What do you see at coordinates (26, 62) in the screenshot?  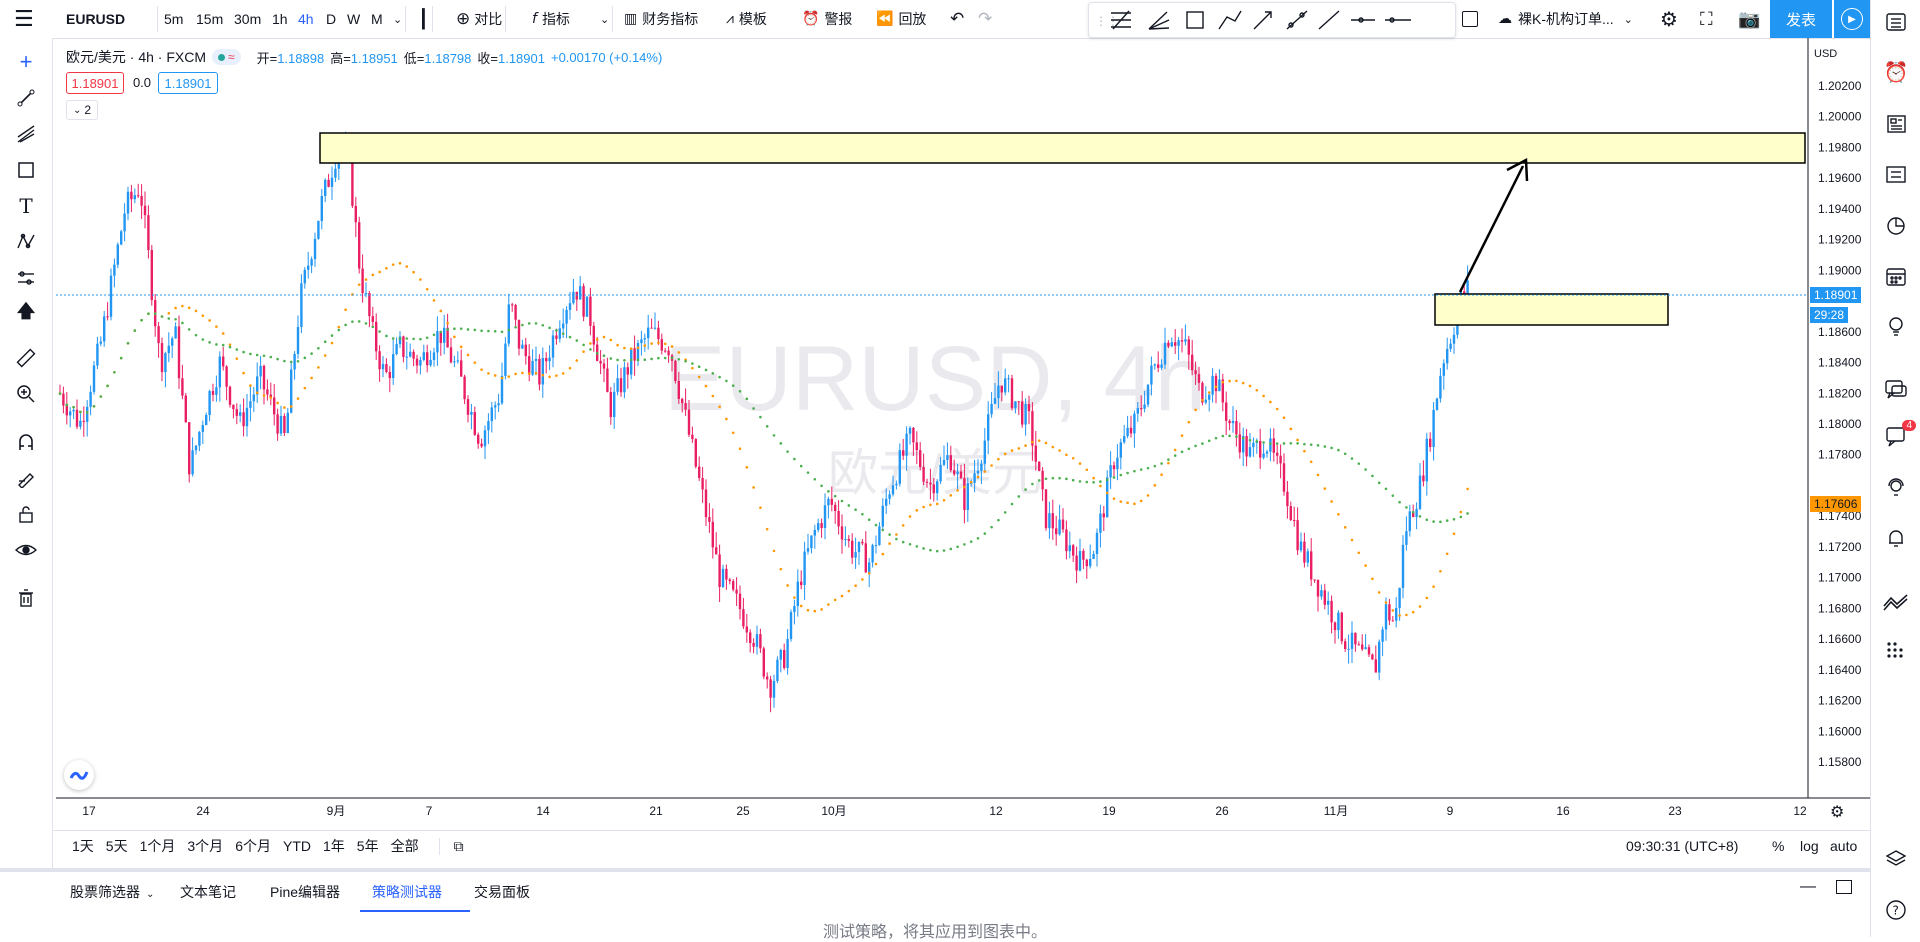 I see `crosshair-icon: +` at bounding box center [26, 62].